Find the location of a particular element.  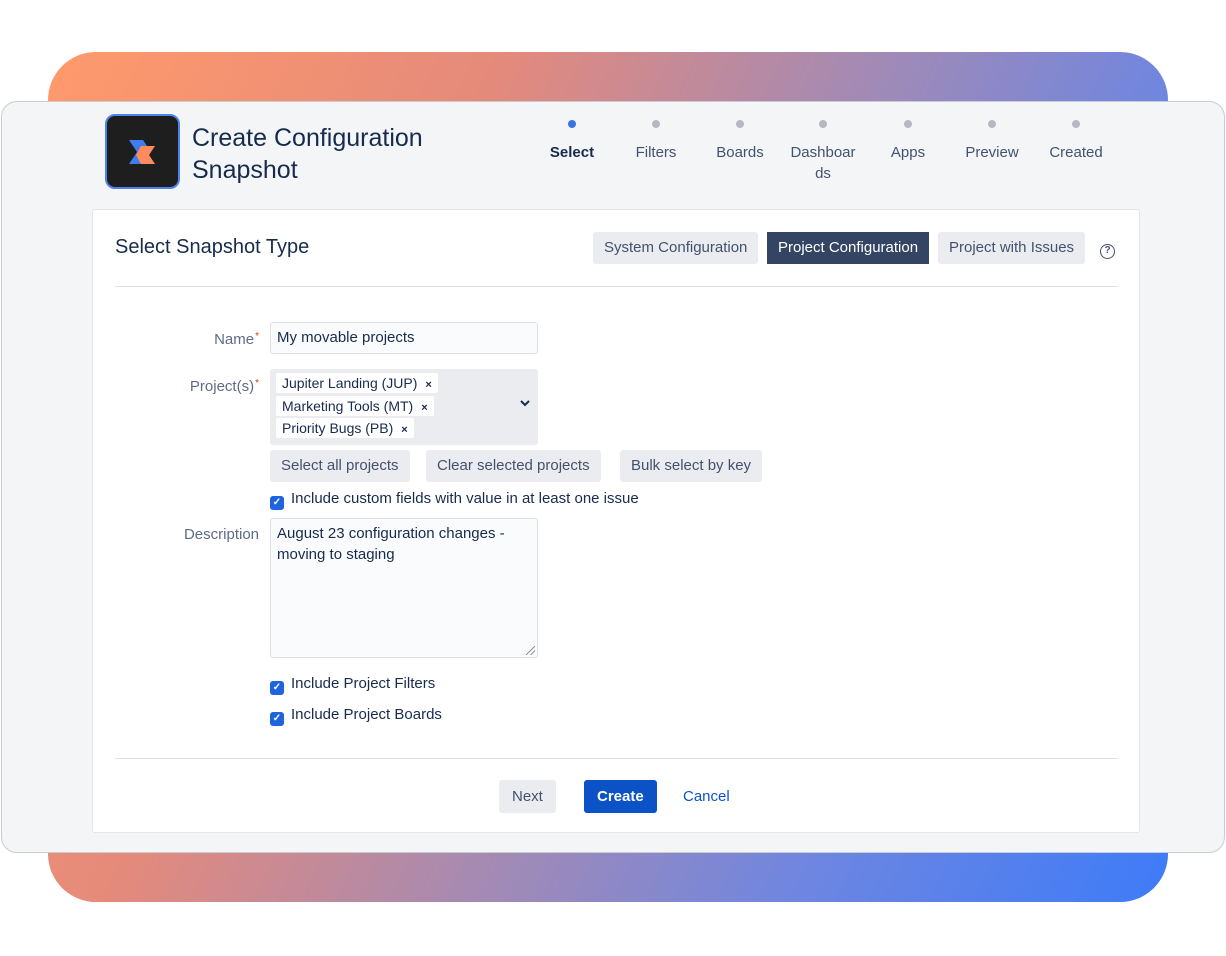

projects-label: Project(s)* is located at coordinates (224, 386).